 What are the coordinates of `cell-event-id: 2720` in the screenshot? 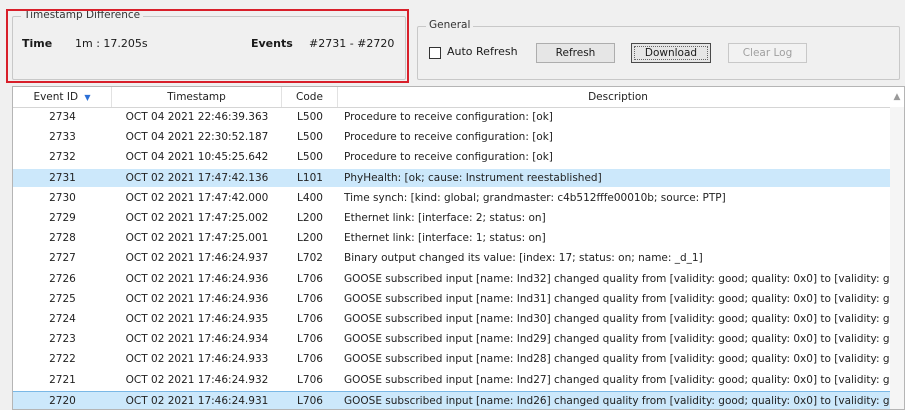 It's located at (62, 400).